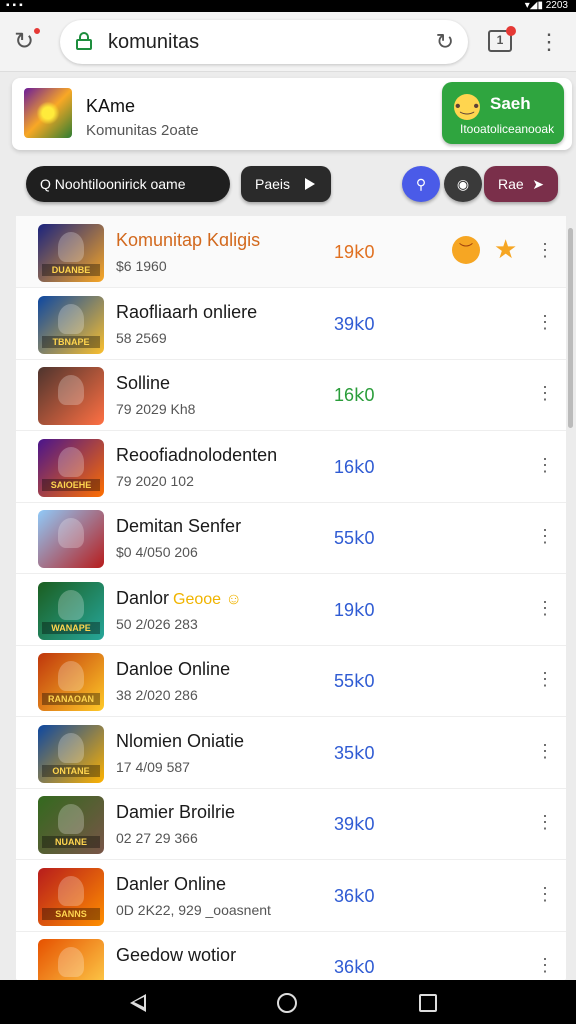 The height and width of the screenshot is (1024, 576). I want to click on search-button: •‿• Saeh Itooatoliceanooak, so click(503, 113).